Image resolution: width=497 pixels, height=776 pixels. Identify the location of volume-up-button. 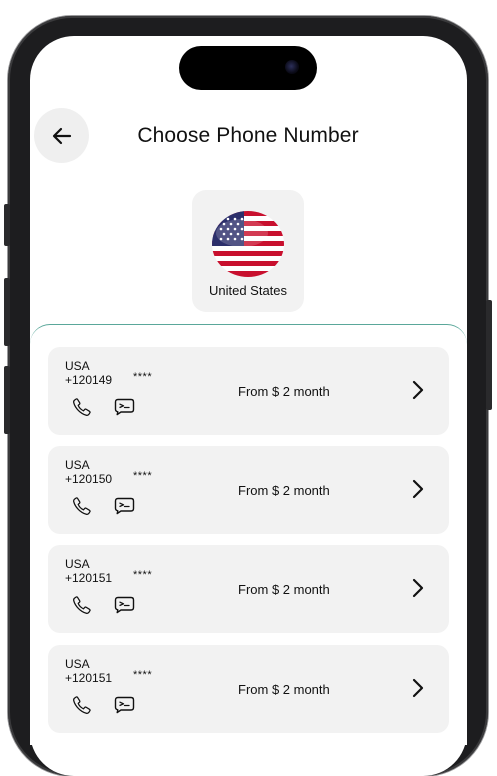
(7, 312).